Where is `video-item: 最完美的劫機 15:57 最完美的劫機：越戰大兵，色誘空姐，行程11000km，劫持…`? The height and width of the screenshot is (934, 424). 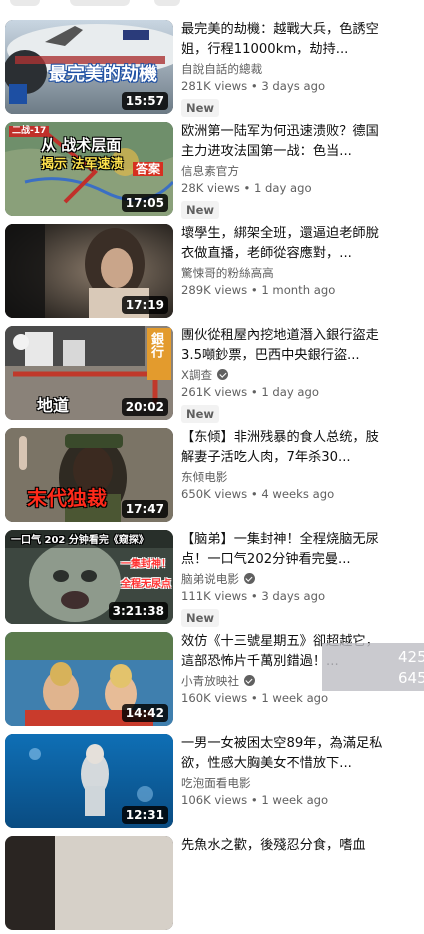 video-item: 最完美的劫機 15:57 最完美的劫機：越戰大兵，色誘空姐，行程11000km，劫持… is located at coordinates (212, 69).